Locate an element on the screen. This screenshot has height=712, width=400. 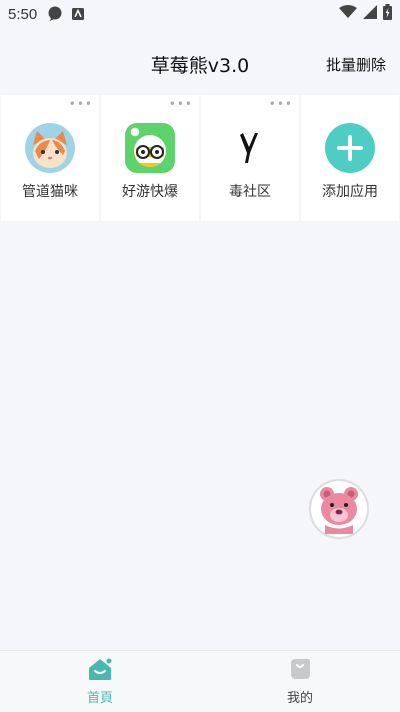
app-header: 草莓熊v3.0 批量删除 is located at coordinates (200, 64).